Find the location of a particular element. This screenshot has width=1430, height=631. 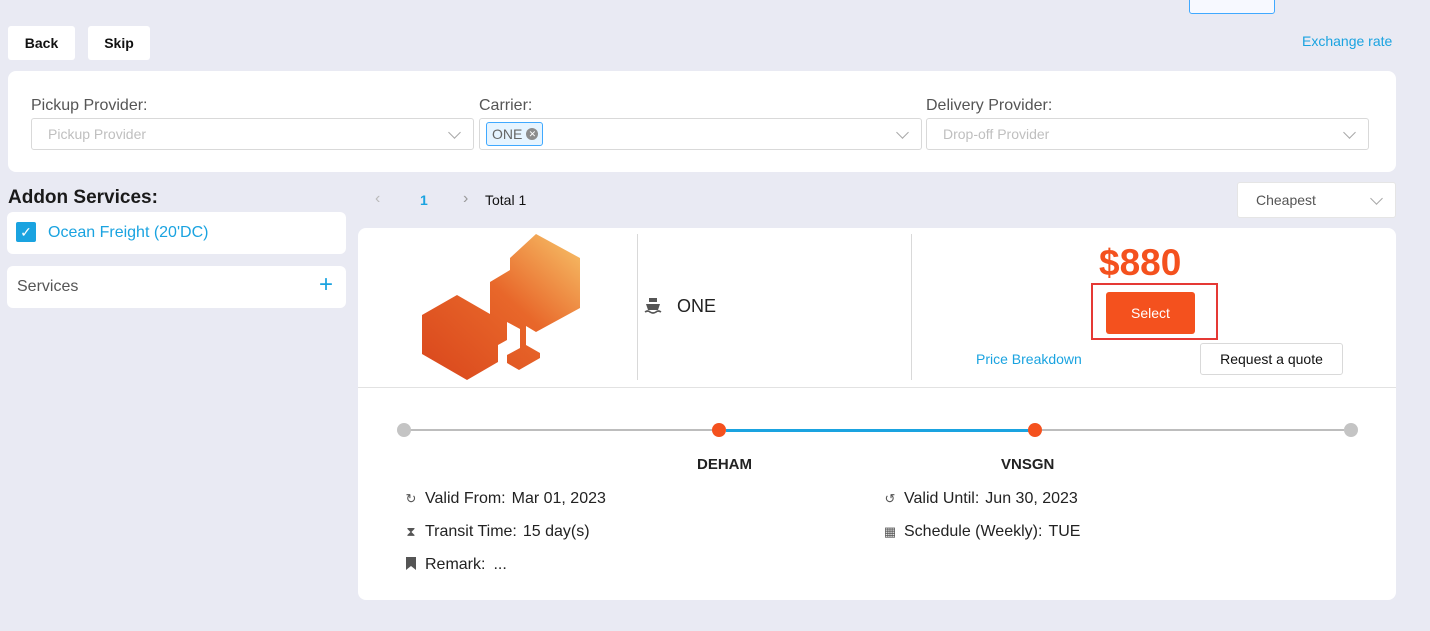

remark-label: Remark: is located at coordinates (455, 564).